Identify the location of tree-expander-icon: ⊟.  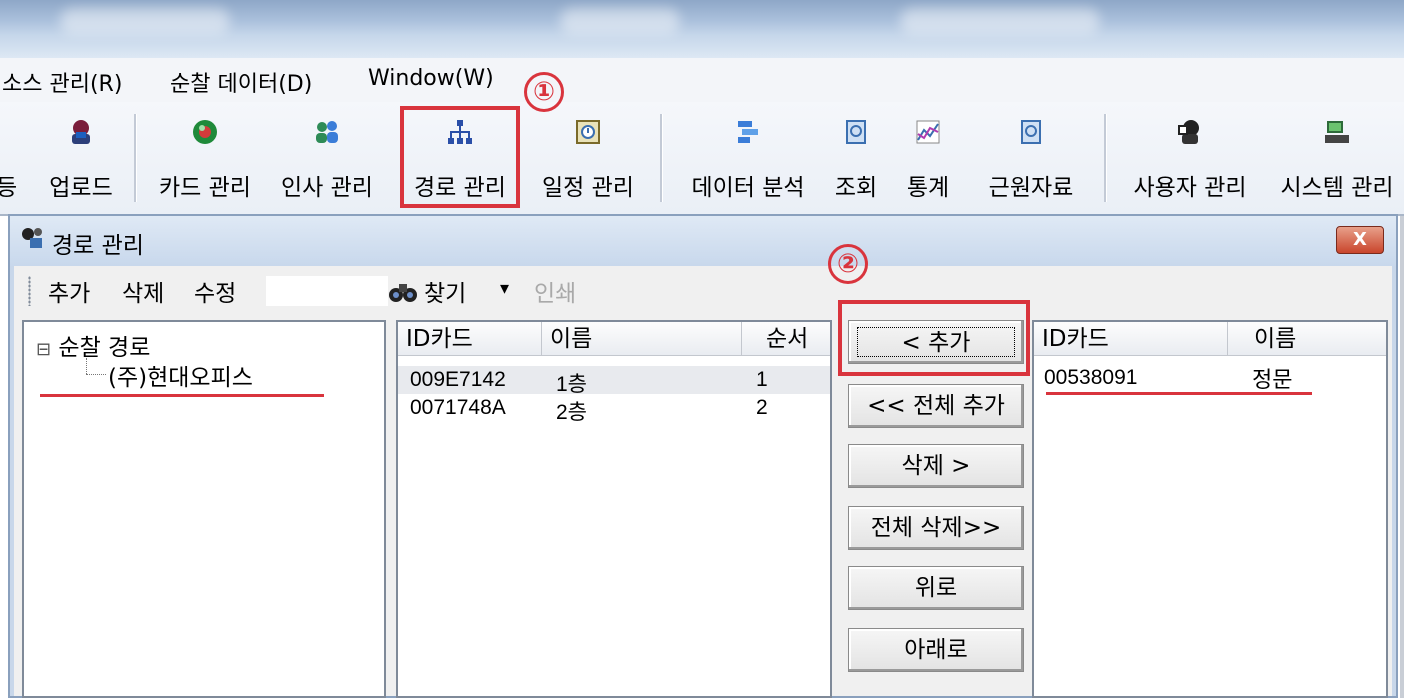
(43, 349).